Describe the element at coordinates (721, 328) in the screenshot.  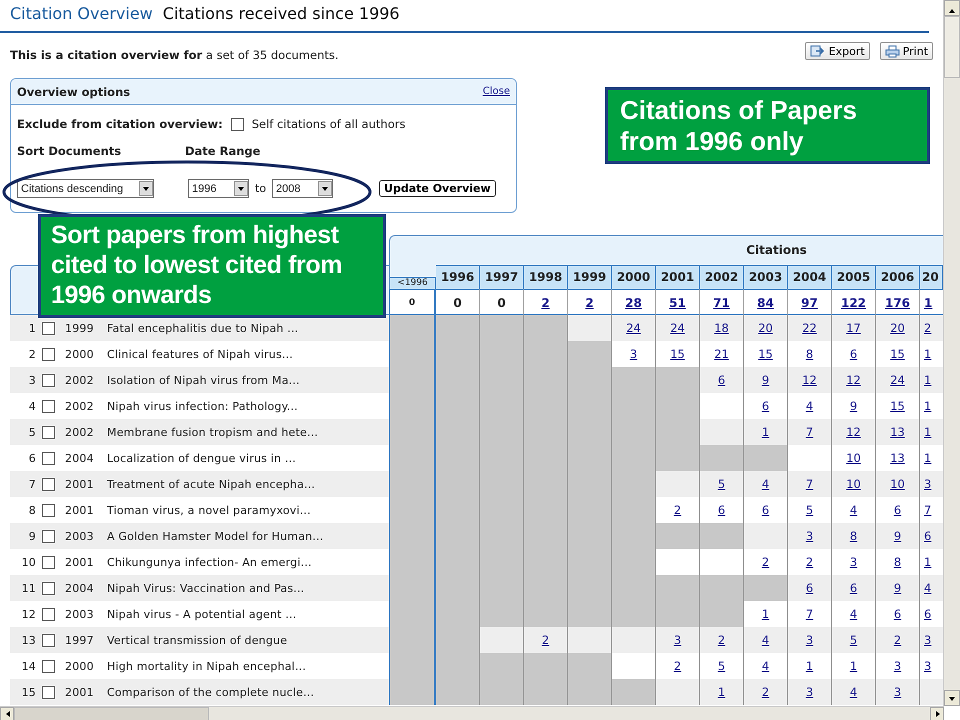
I see `citation-count-link: 18` at that location.